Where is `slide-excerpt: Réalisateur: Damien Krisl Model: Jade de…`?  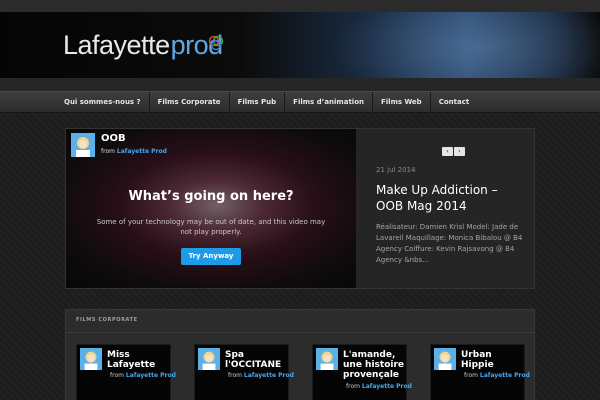
slide-excerpt: Réalisateur: Damien Krisl Model: Jade de… is located at coordinates (449, 243).